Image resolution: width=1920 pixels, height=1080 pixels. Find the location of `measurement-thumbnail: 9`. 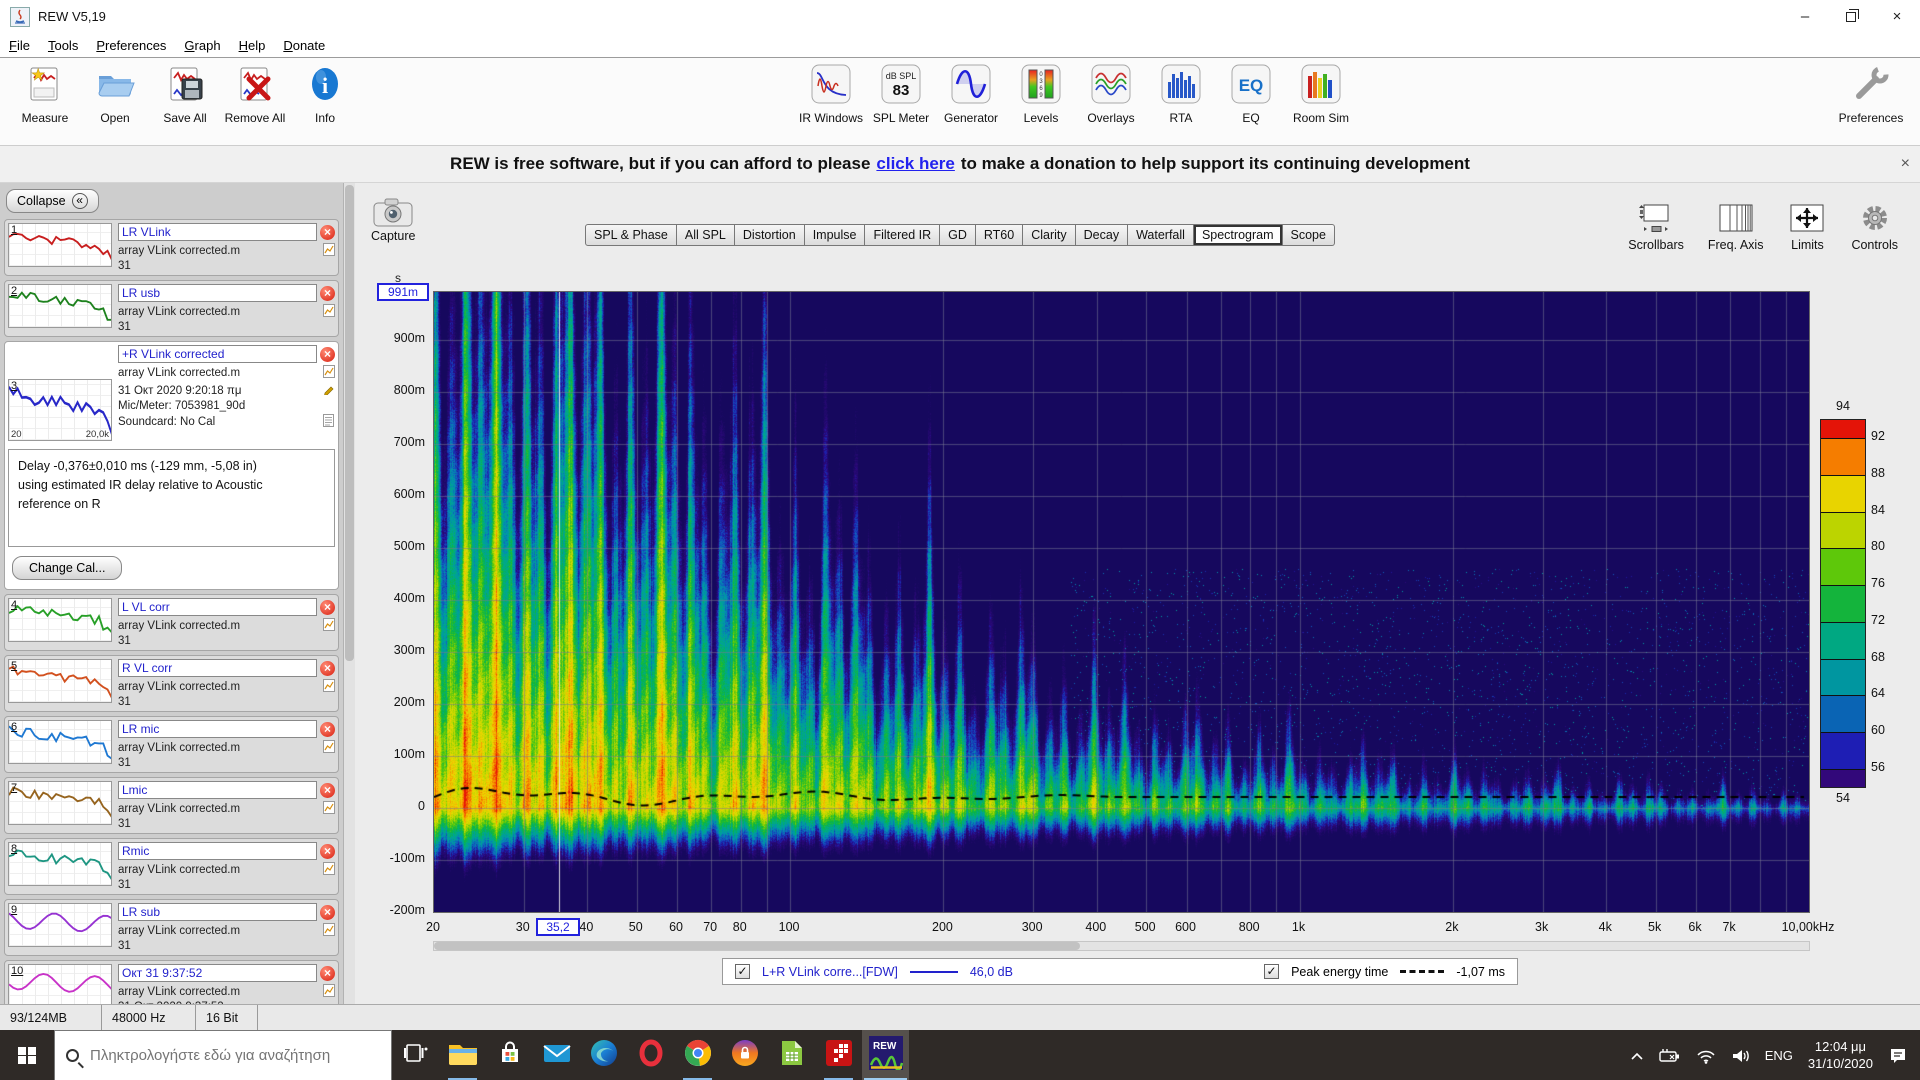

measurement-thumbnail: 9 is located at coordinates (60, 925).